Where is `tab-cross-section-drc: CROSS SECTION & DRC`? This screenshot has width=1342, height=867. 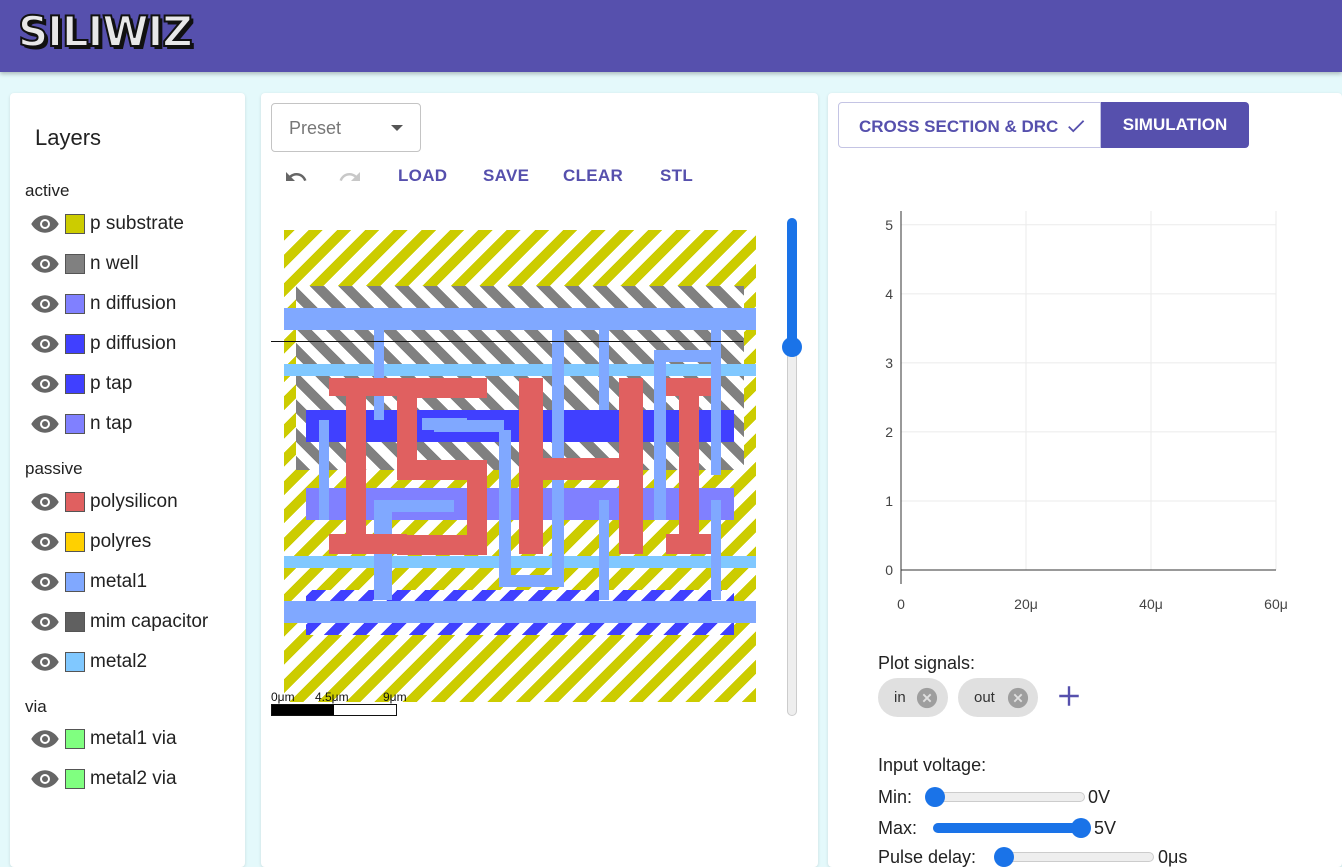 tab-cross-section-drc: CROSS SECTION & DRC is located at coordinates (969, 125).